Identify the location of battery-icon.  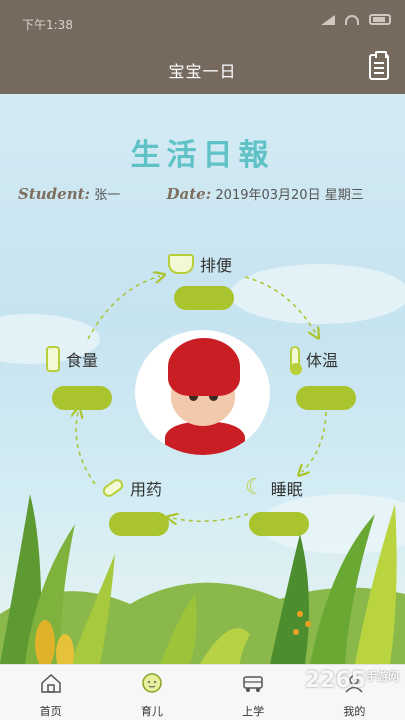
(380, 19).